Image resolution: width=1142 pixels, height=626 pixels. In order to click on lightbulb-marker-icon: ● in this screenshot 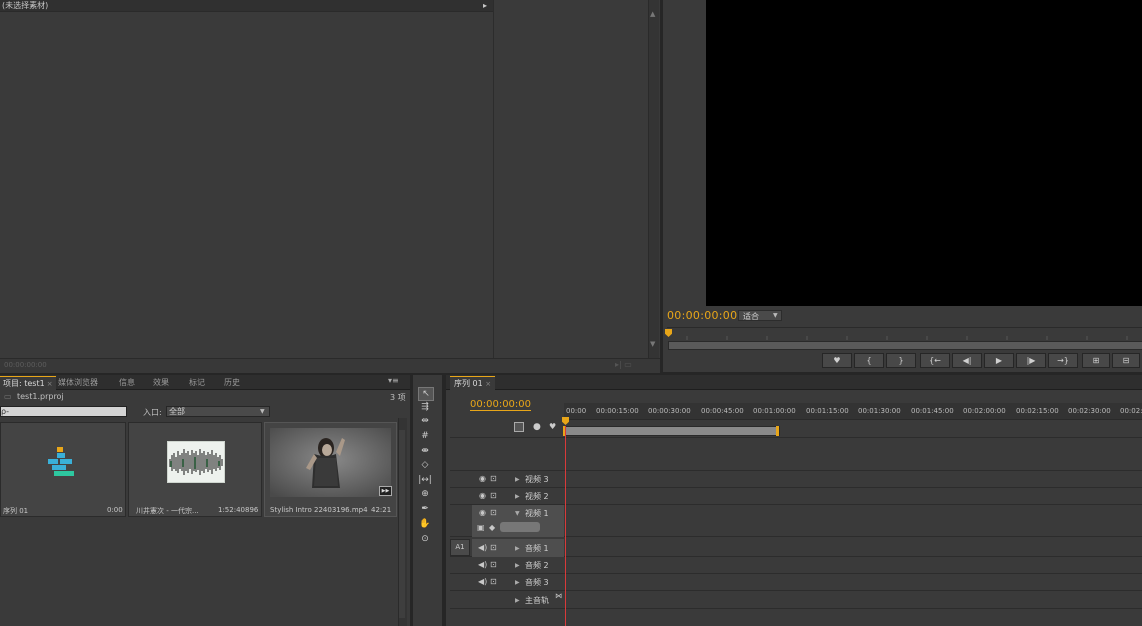, I will do `click(537, 427)`.